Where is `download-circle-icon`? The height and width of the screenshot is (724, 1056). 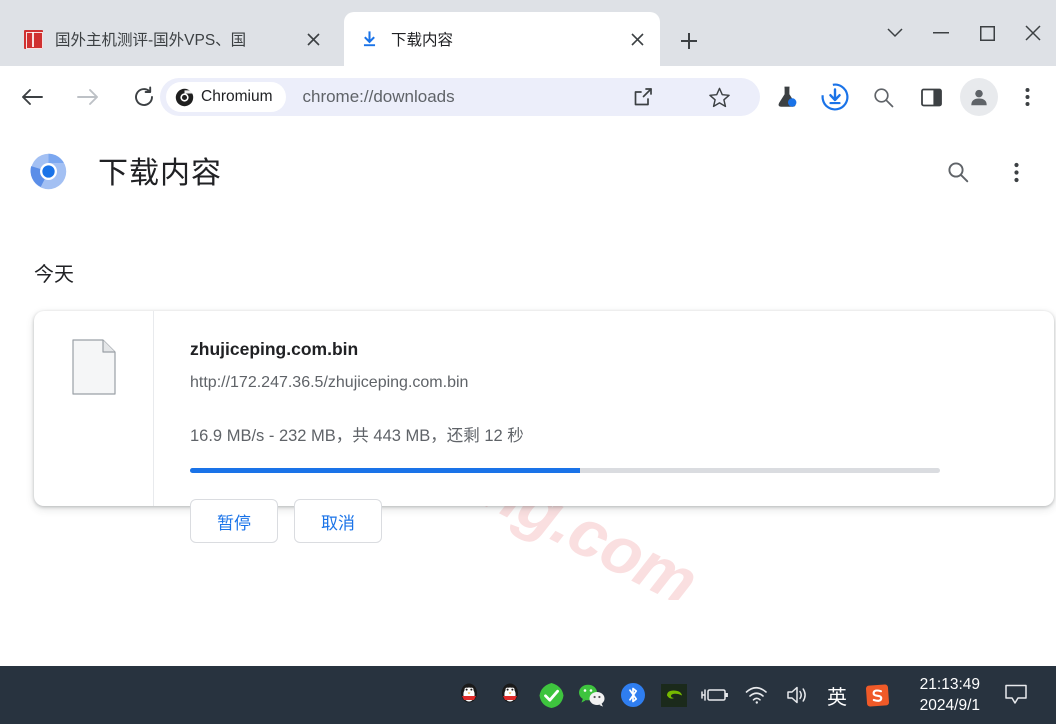 download-circle-icon is located at coordinates (835, 97).